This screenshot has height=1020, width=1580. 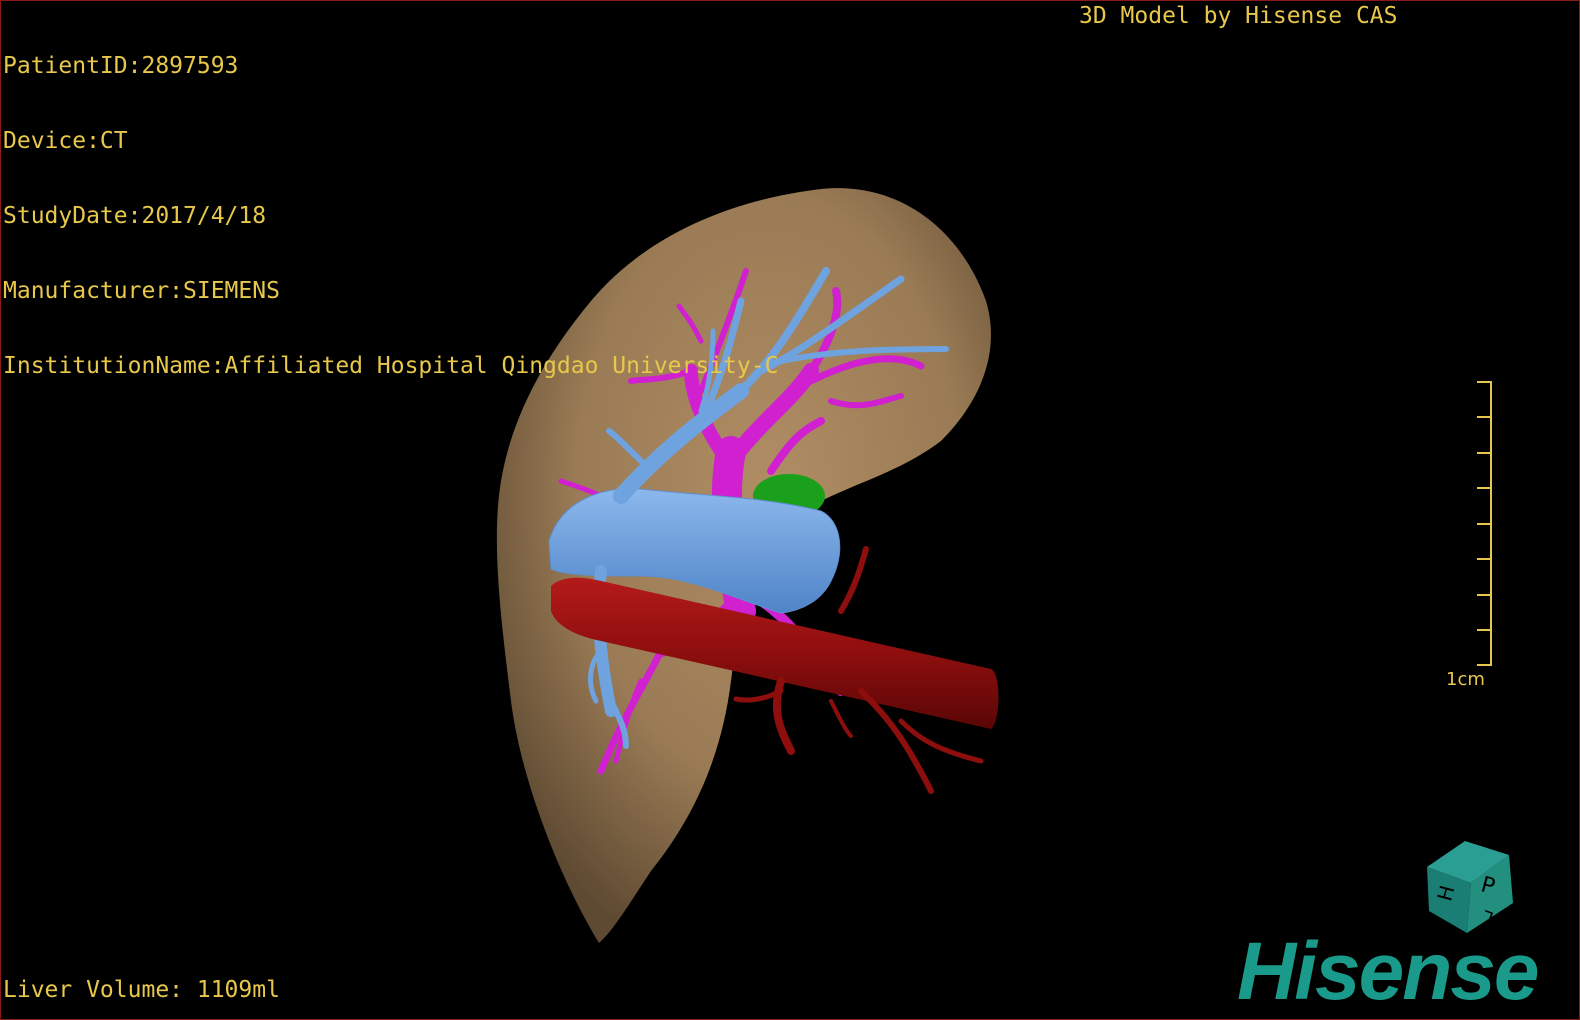 What do you see at coordinates (141, 291) in the screenshot?
I see `manufacturer: Manufacturer:SIEMENS` at bounding box center [141, 291].